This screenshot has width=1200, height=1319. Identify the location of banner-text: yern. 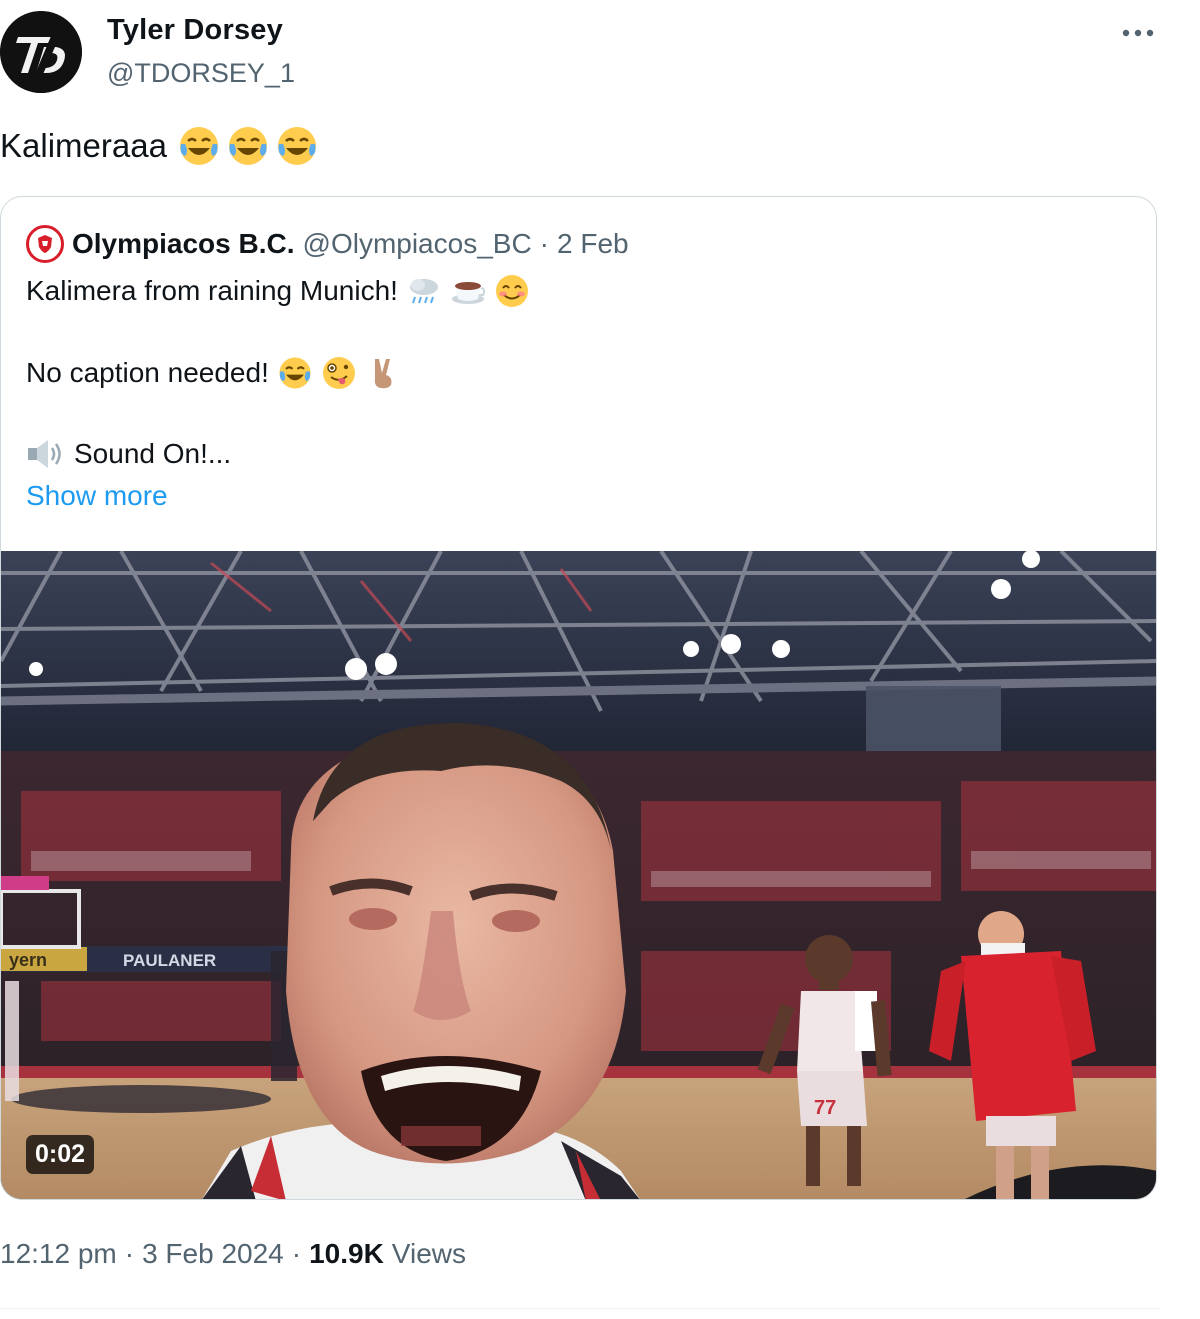
(28, 960).